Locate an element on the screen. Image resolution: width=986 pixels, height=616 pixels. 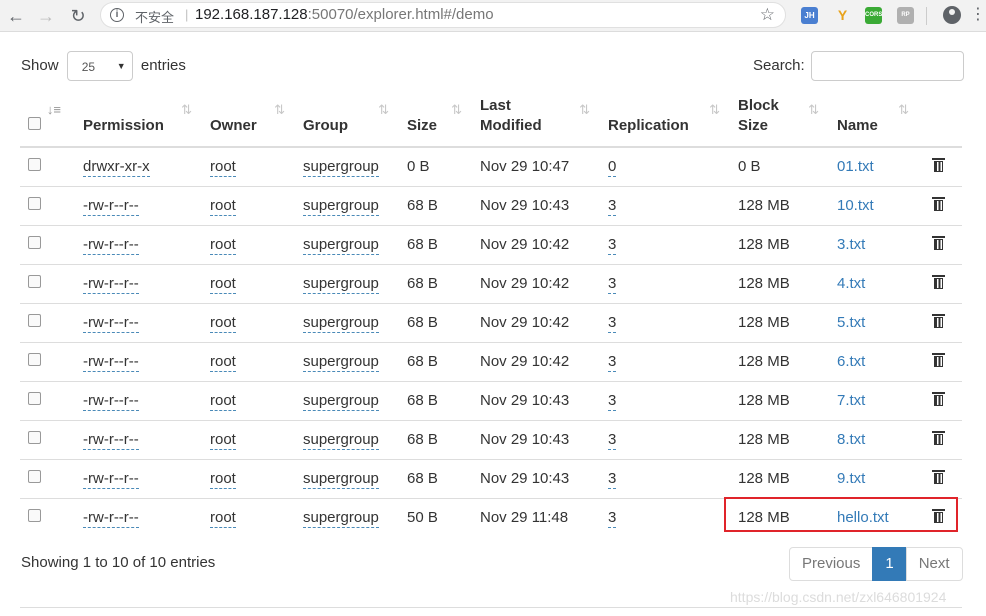
file-name-link: 4.txt is located at coordinates (851, 283).